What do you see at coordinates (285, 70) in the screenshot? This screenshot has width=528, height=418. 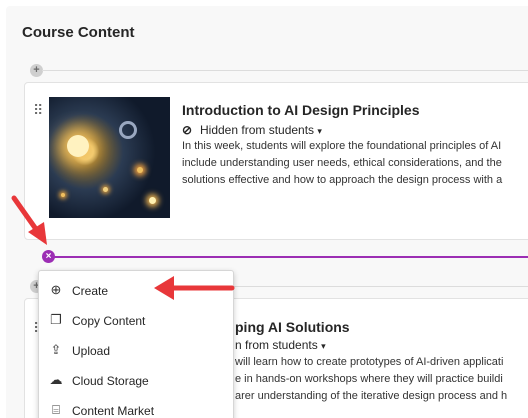 I see `divider` at bounding box center [285, 70].